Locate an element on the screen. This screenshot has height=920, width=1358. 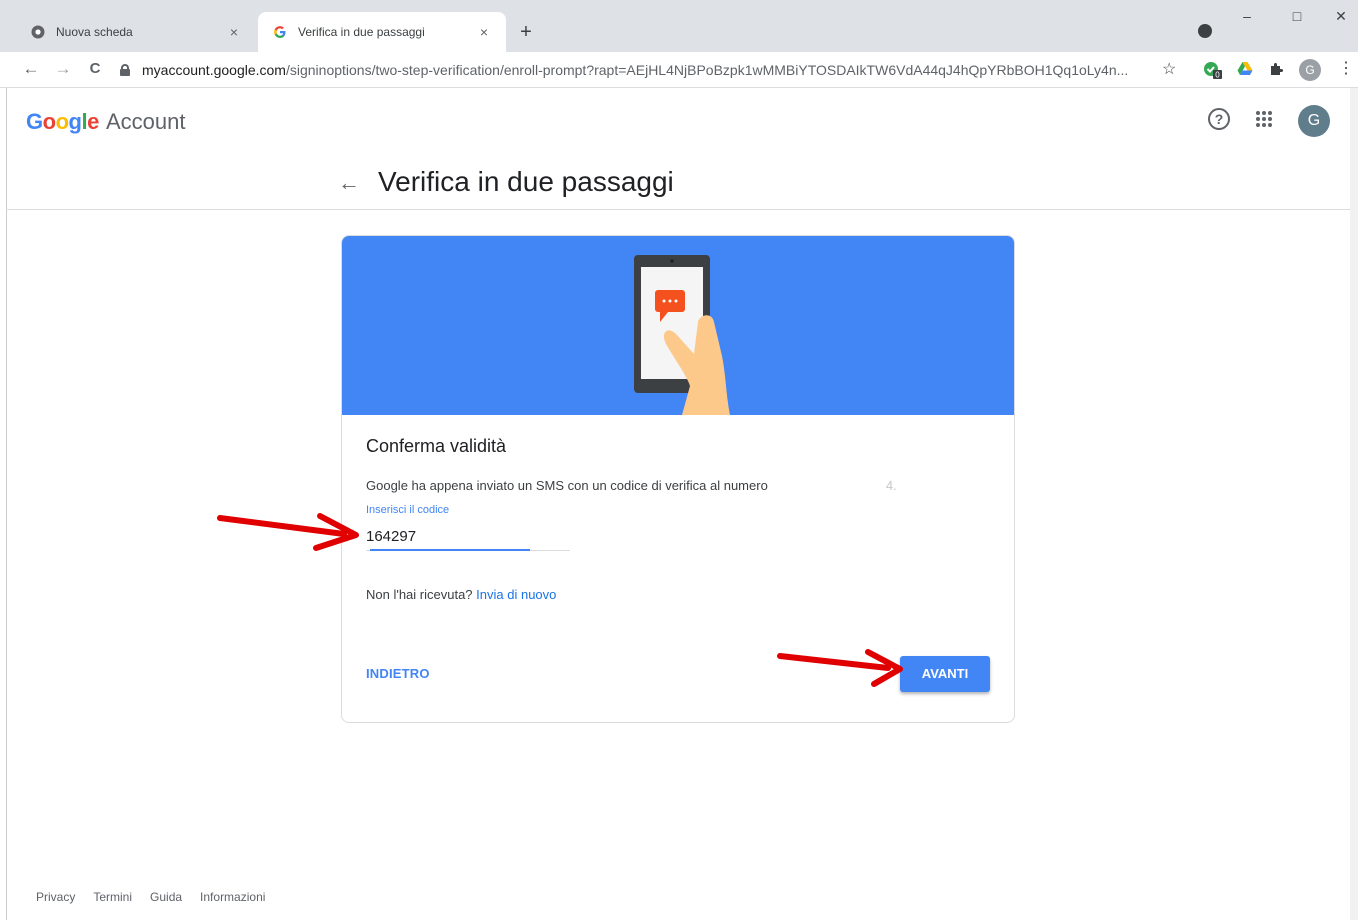
logo-letter: e is located at coordinates (93, 121).